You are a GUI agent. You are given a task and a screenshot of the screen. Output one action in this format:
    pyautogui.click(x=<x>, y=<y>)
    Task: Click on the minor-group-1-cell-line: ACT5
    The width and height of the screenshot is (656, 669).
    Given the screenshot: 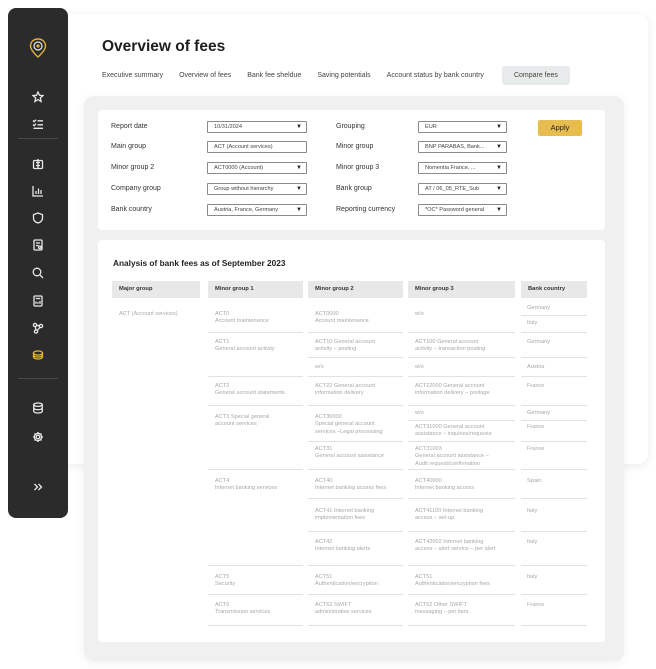 What is the action you would take?
    pyautogui.click(x=222, y=577)
    